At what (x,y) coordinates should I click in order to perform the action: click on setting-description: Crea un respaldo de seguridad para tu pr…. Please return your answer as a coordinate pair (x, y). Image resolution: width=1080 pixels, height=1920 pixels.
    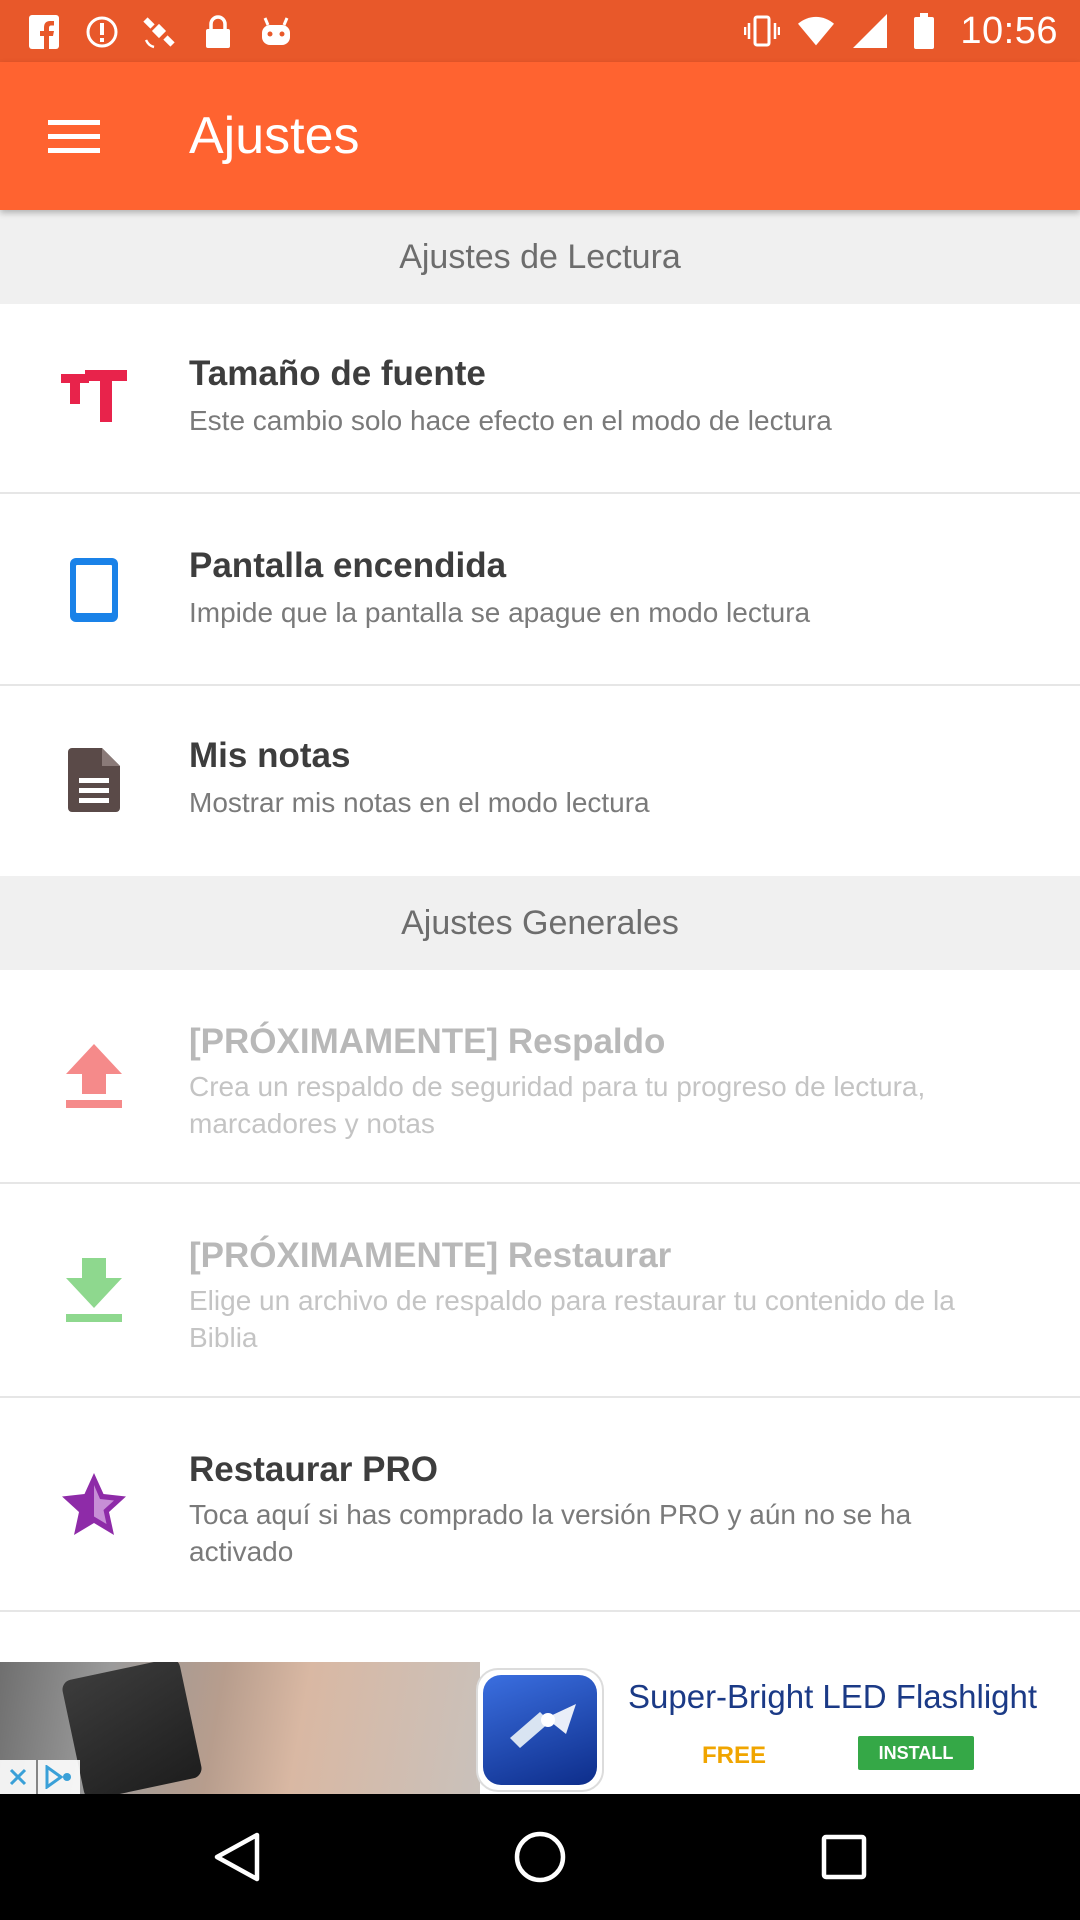
    Looking at the image, I should click on (557, 1105).